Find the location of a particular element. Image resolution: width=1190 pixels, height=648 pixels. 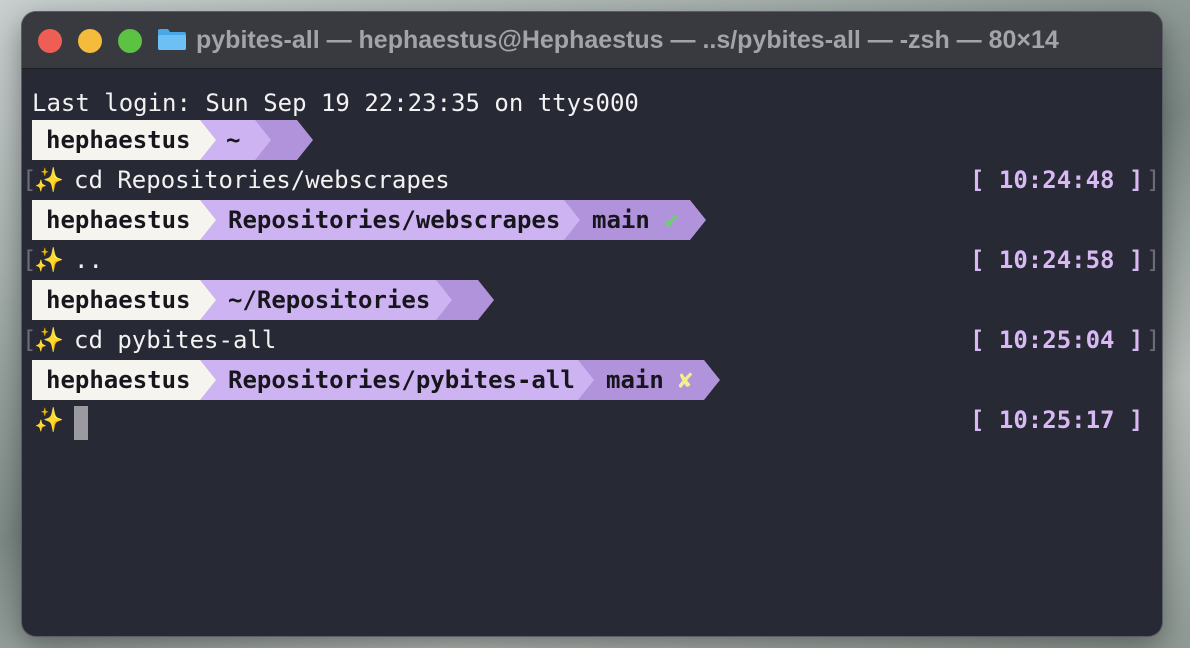

check-icon: ✔ is located at coordinates (671, 220).